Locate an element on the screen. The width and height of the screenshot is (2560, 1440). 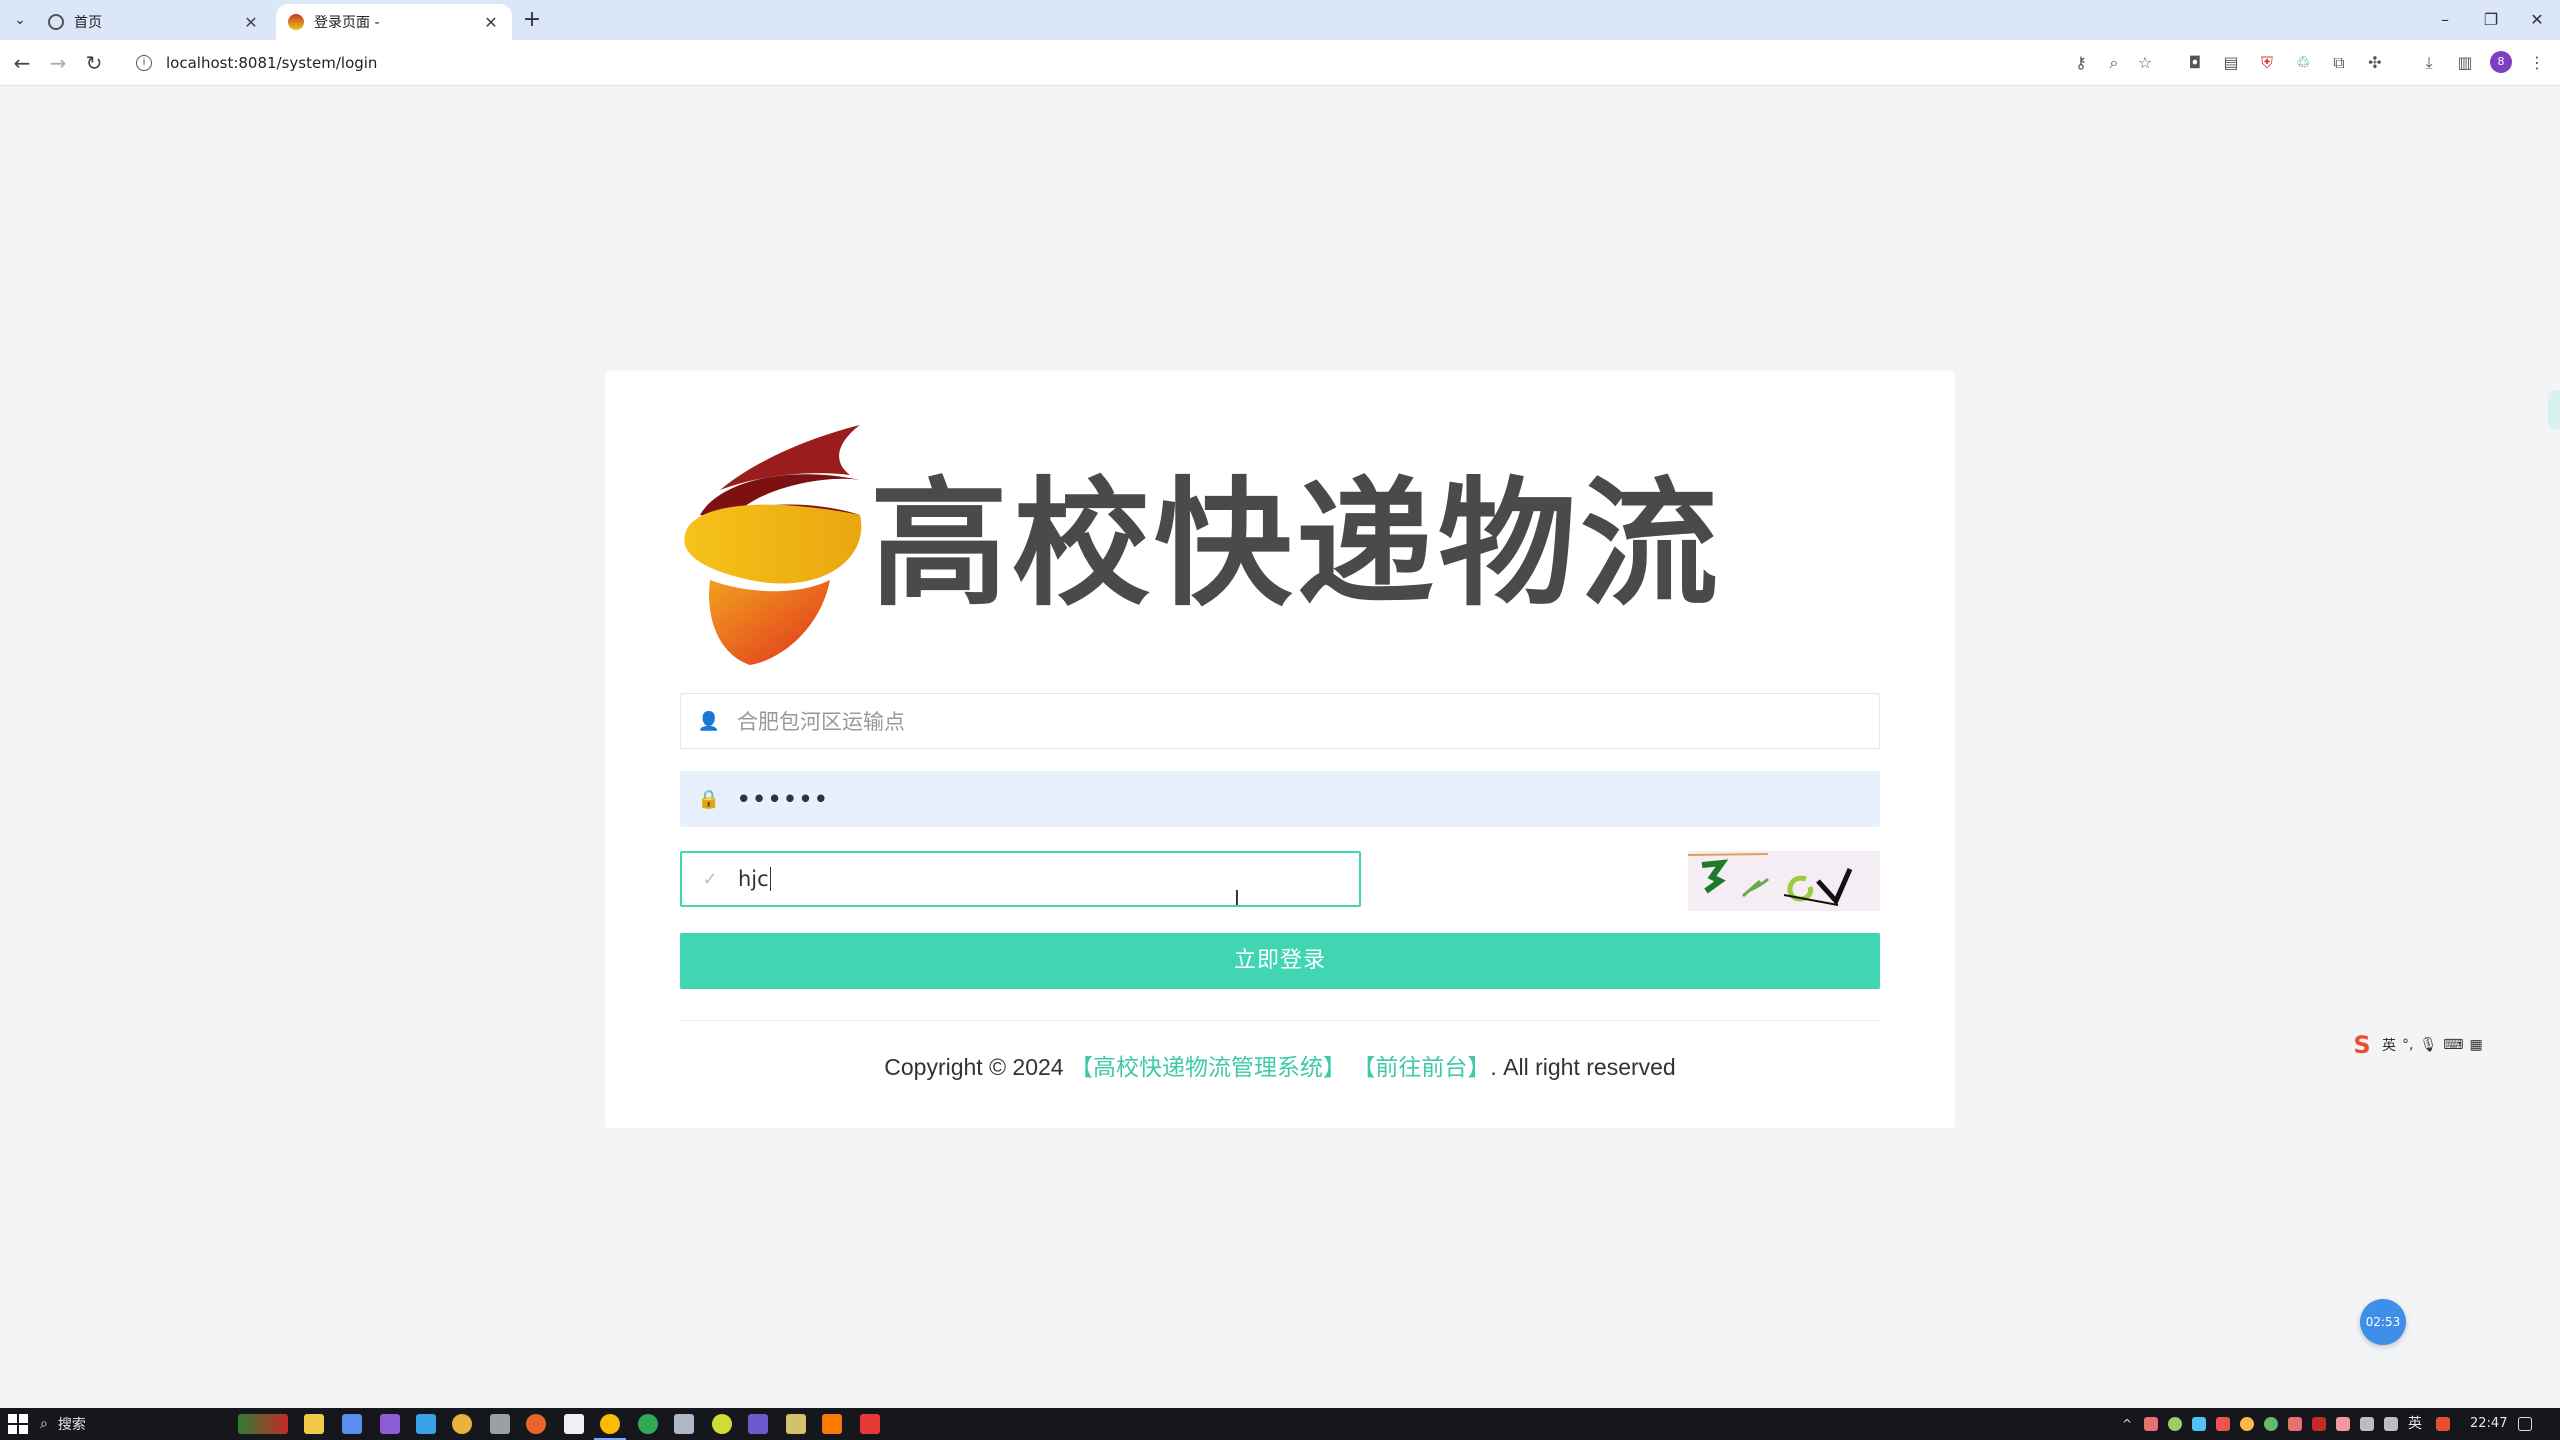
password-value: •••••• is located at coordinates (783, 799).